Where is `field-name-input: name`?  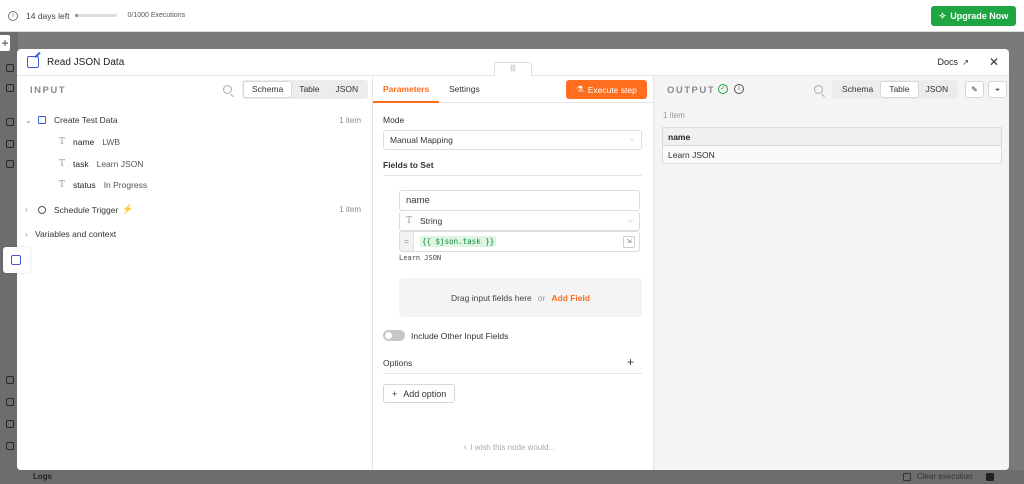 field-name-input: name is located at coordinates (519, 200).